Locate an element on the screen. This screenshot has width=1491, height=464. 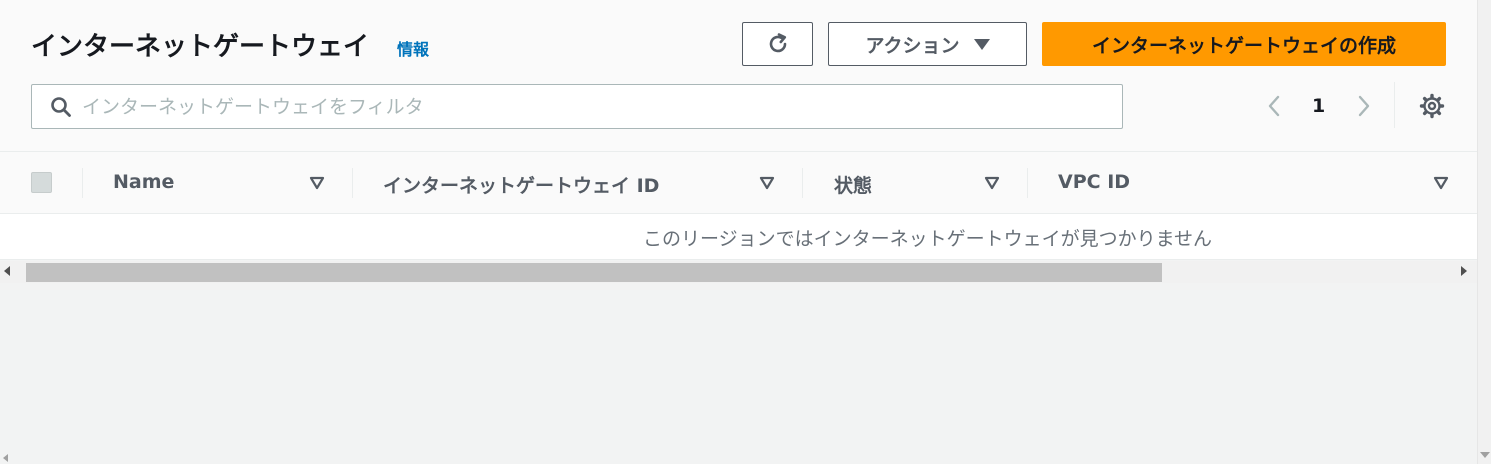
pager-divider is located at coordinates (1394, 105).